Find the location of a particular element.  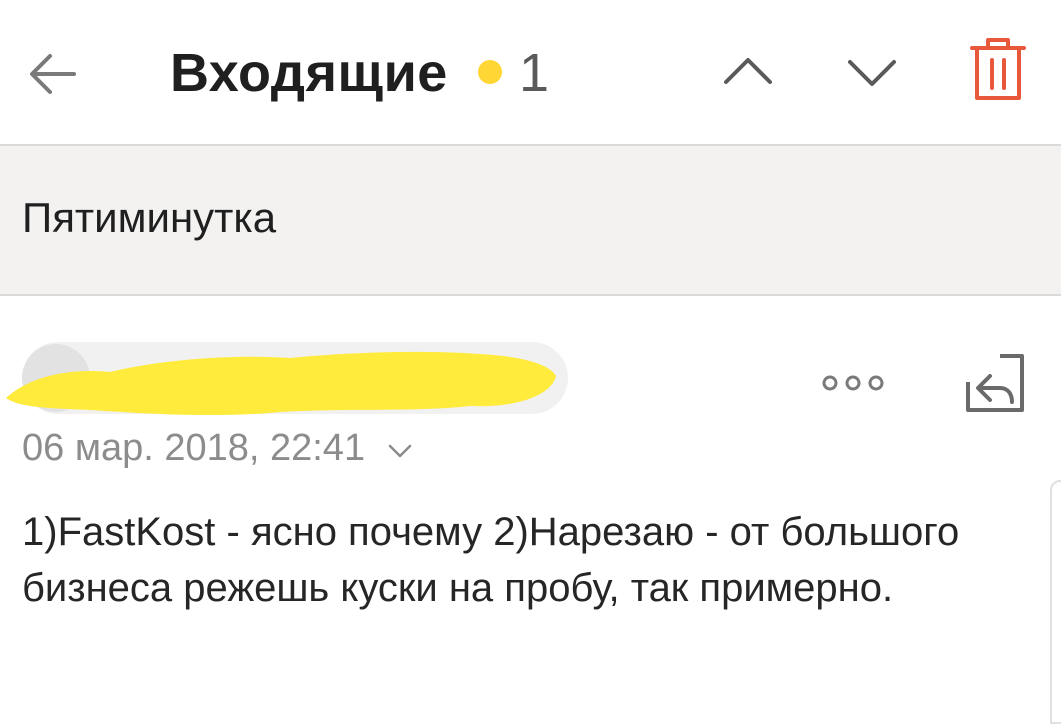

folder-title: Входящие is located at coordinates (309, 73).